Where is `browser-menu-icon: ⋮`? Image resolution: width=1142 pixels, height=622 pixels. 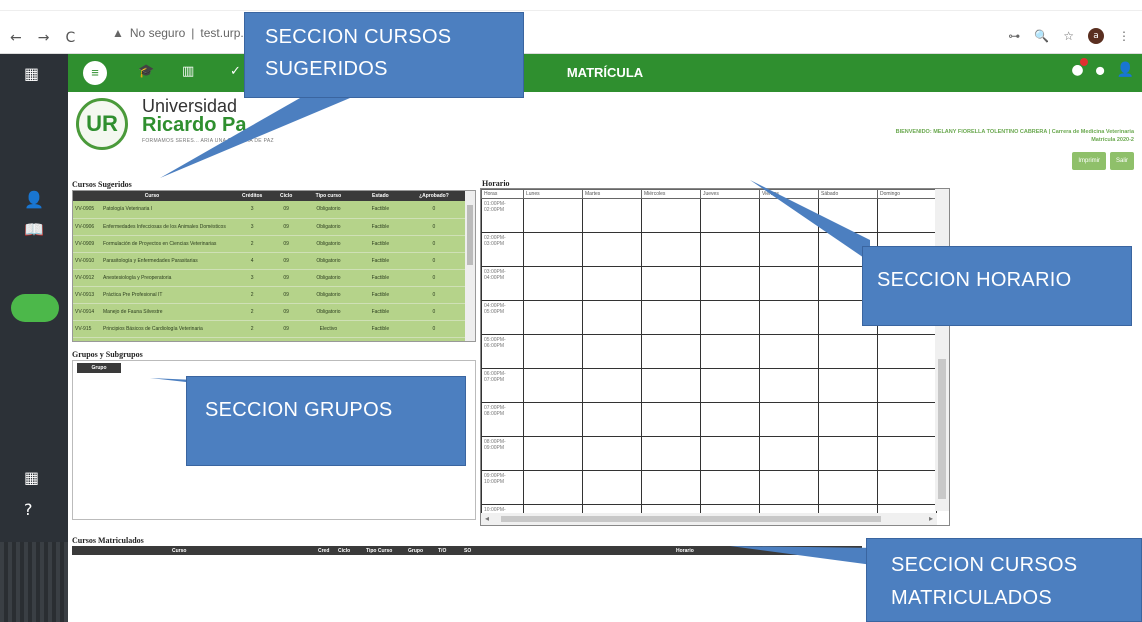 browser-menu-icon: ⋮ is located at coordinates (1124, 36).